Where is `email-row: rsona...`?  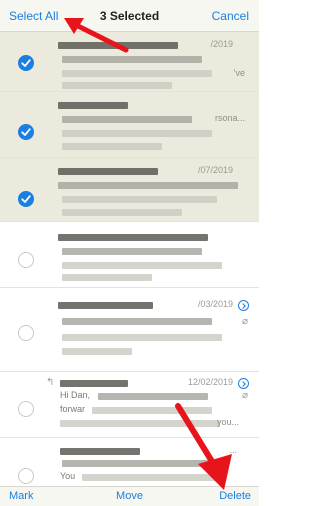 email-row: rsona... is located at coordinates (129, 125).